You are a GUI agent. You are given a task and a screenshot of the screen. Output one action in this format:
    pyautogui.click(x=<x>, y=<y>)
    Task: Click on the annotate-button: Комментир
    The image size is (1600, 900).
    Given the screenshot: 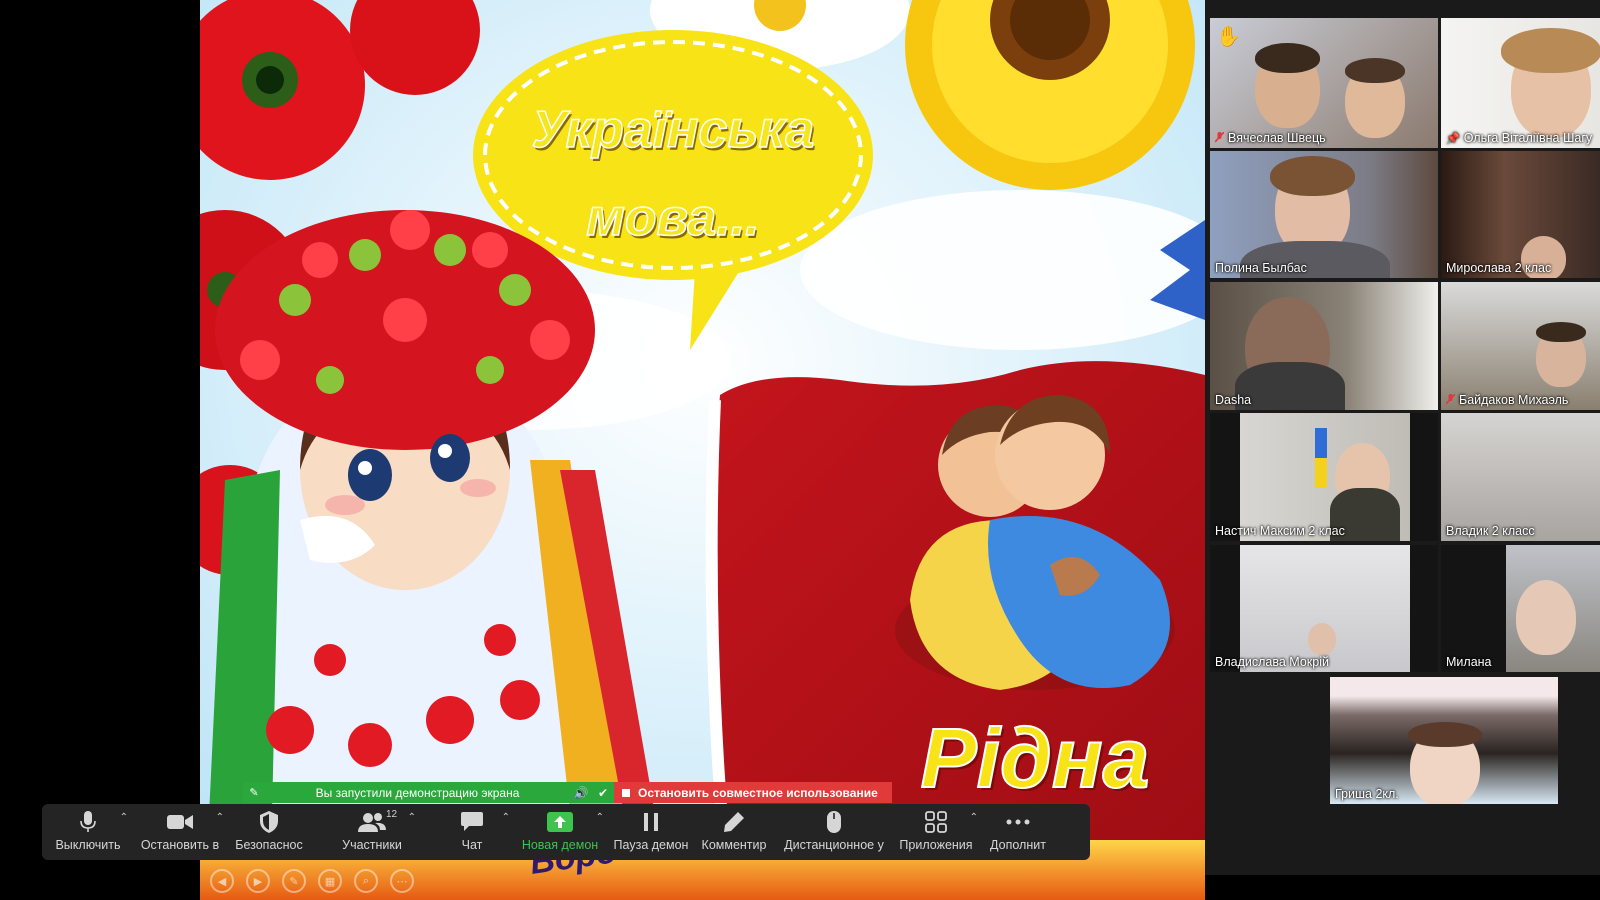 What is the action you would take?
    pyautogui.click(x=734, y=832)
    